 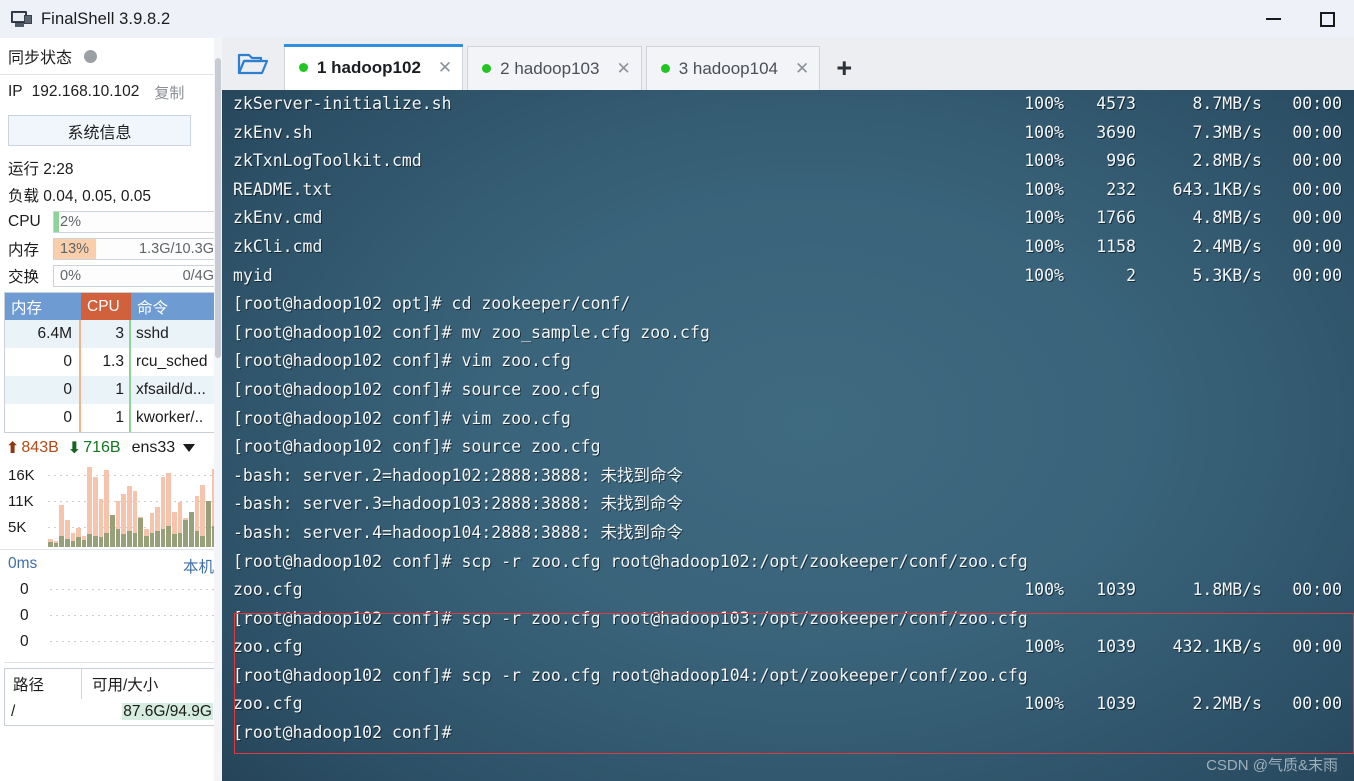 What do you see at coordinates (327, 161) in the screenshot?
I see `terminal-line-text: zkTxnLogToolkit.cmd` at bounding box center [327, 161].